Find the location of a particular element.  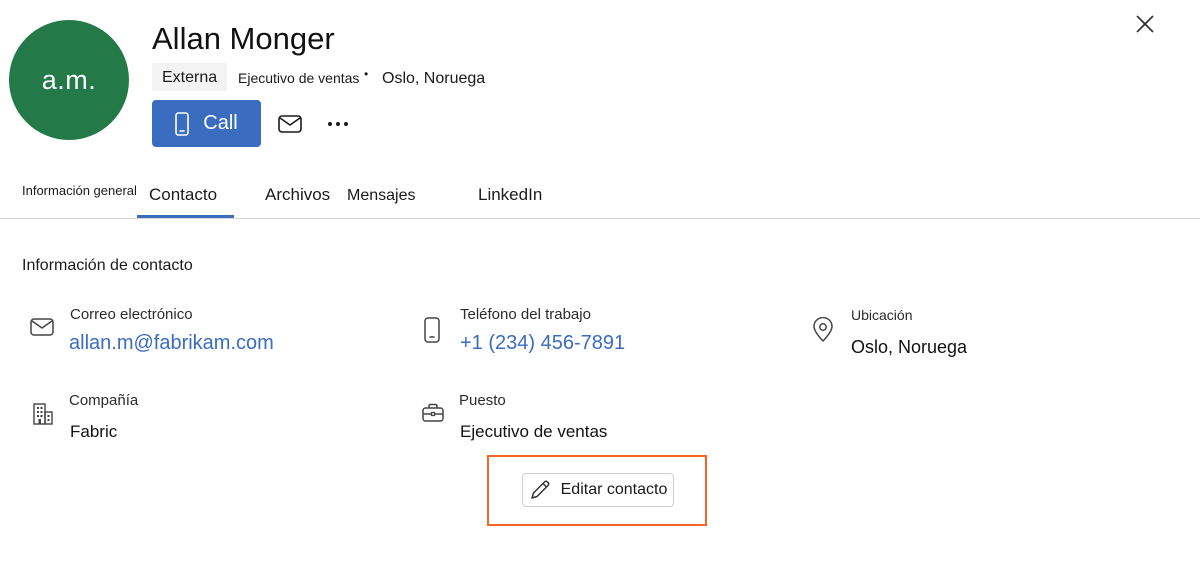

tab-mensajes: Mensajes is located at coordinates (381, 196).